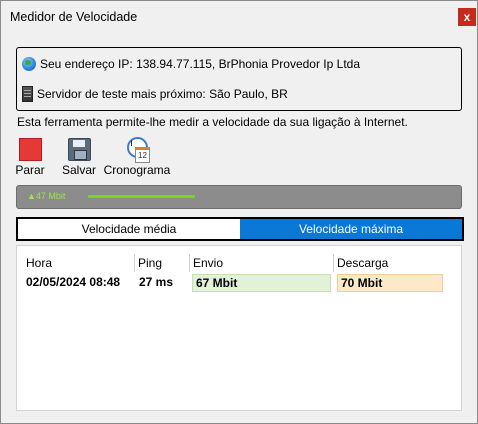 The width and height of the screenshot is (478, 424). What do you see at coordinates (30, 170) in the screenshot?
I see `stop-label: Parar` at bounding box center [30, 170].